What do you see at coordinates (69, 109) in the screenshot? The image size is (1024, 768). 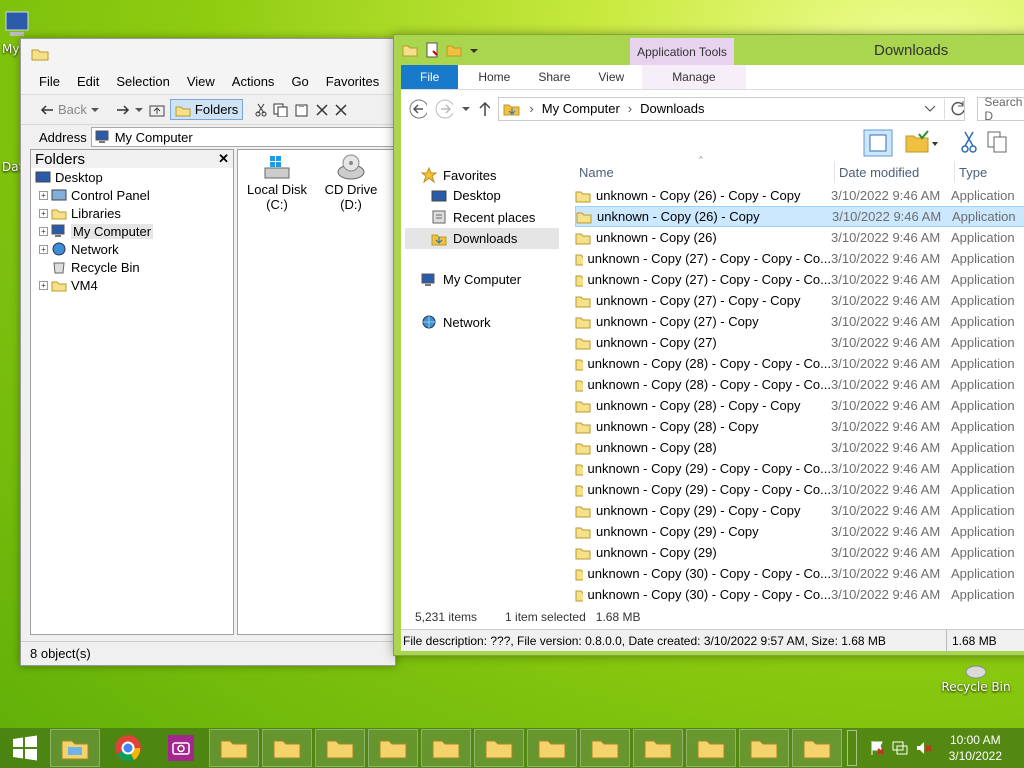 I see `back-button: Back` at bounding box center [69, 109].